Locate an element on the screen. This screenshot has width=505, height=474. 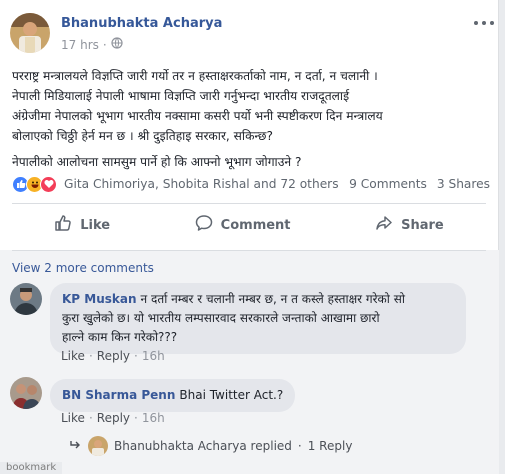
share-arrow-icon is located at coordinates (384, 225).